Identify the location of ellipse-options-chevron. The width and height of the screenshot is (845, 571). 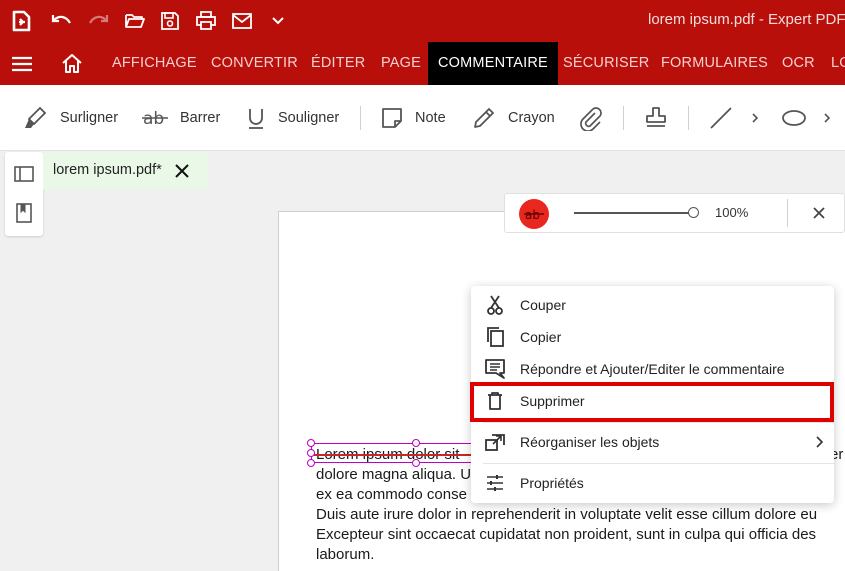
(827, 118).